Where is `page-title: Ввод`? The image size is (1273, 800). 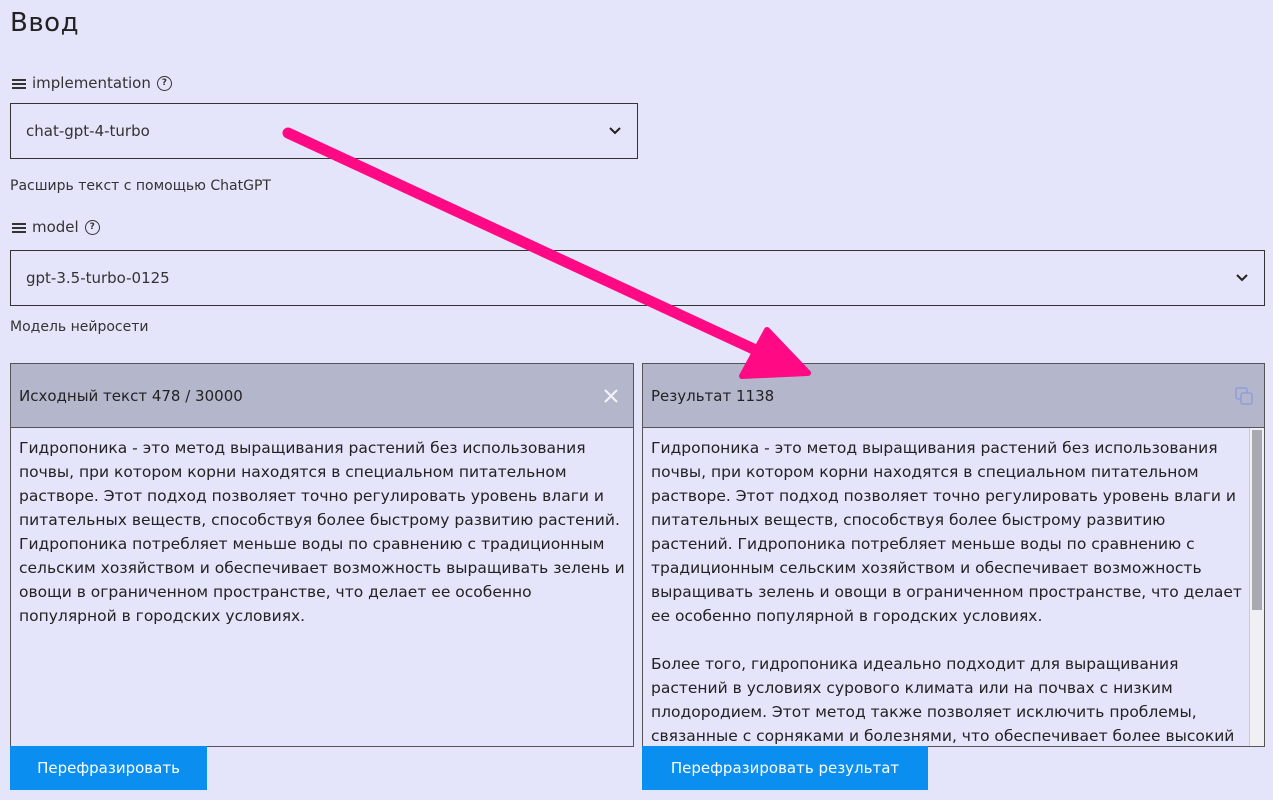
page-title: Ввод is located at coordinates (45, 23).